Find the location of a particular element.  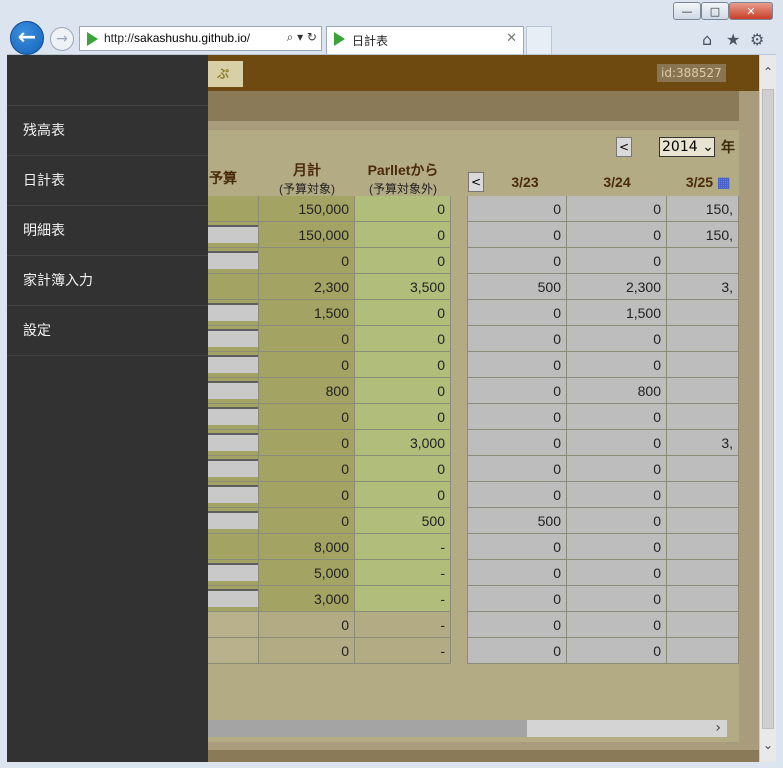

horizontal-scrollbar: › is located at coordinates (467, 728).